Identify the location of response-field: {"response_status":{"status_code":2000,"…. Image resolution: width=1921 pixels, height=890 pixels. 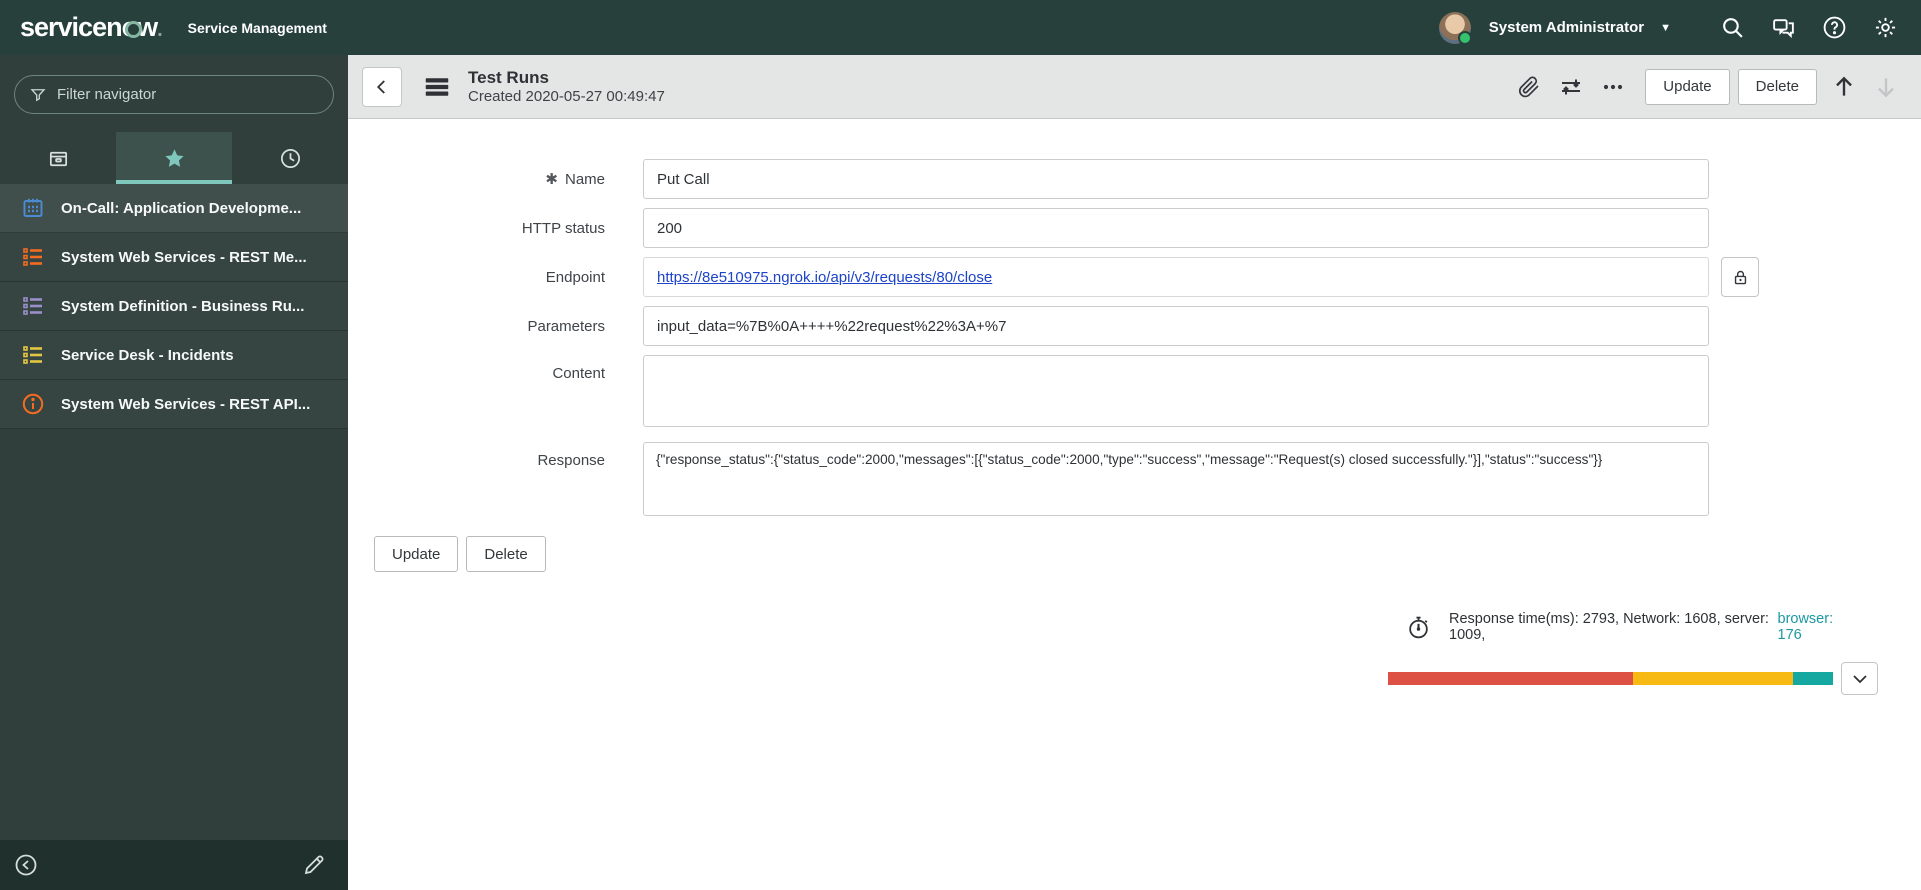
(1176, 479).